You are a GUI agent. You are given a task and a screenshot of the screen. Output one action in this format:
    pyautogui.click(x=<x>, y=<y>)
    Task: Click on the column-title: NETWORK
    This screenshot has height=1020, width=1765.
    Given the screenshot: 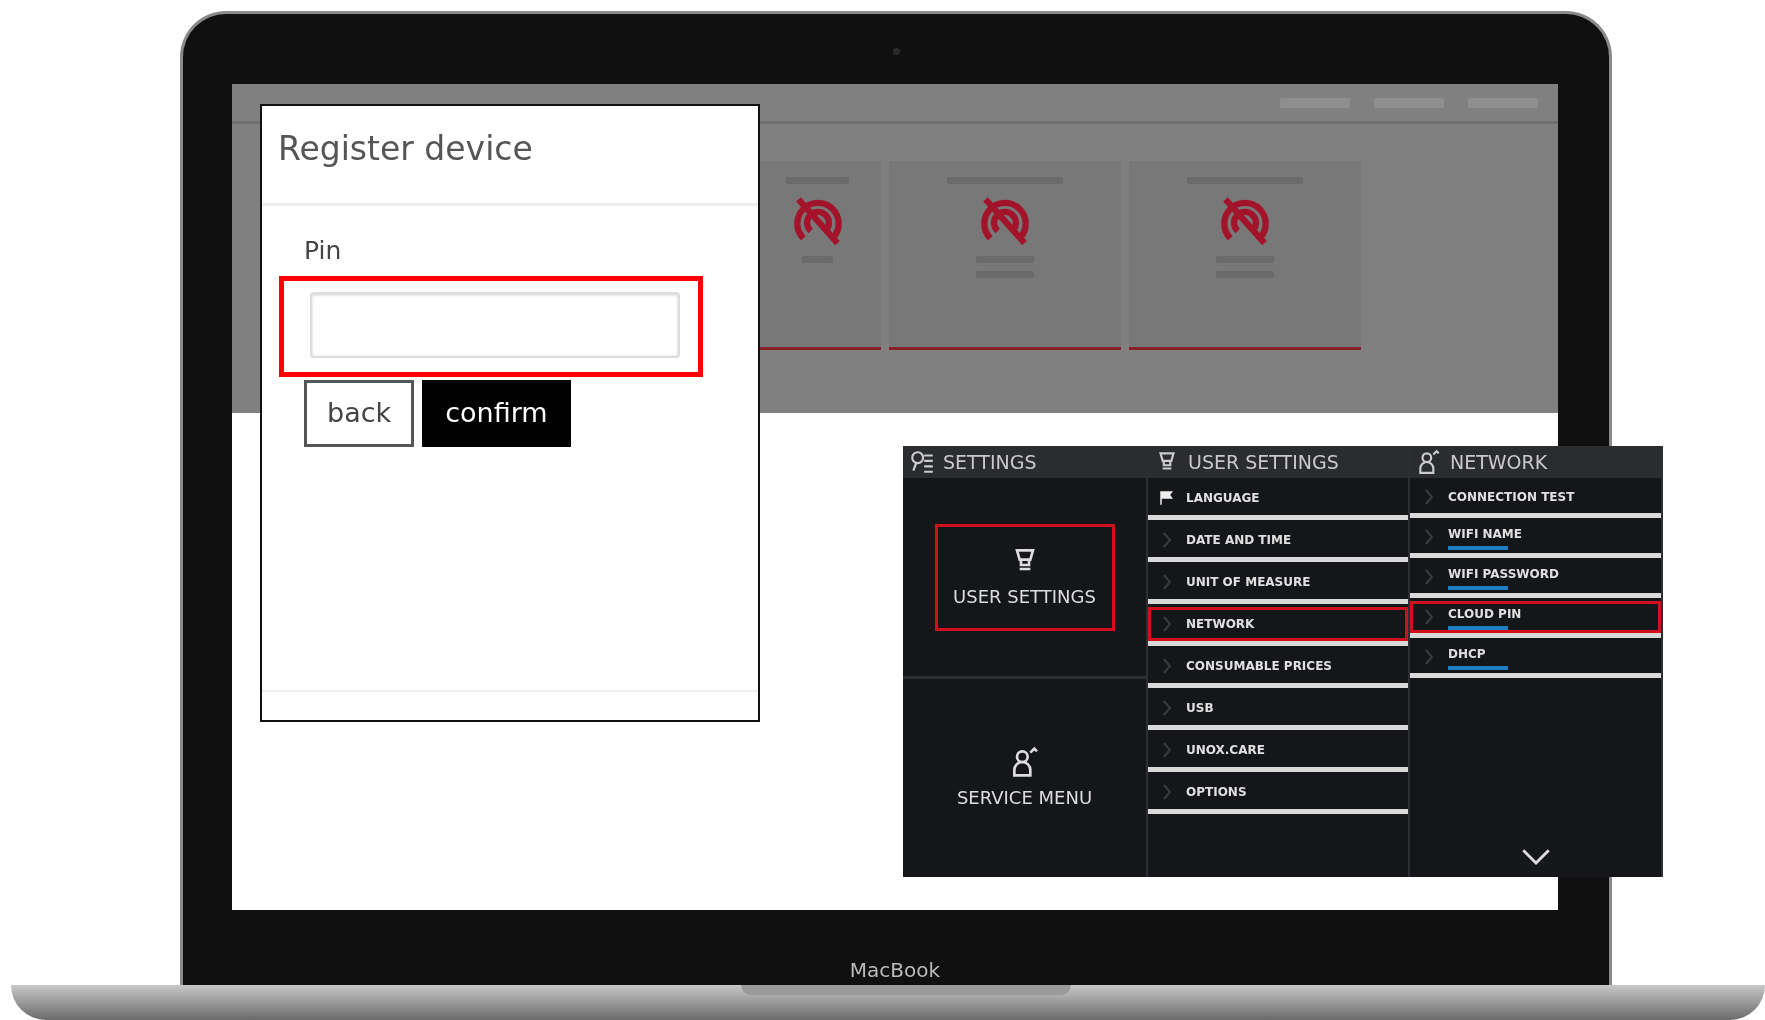 What is the action you would take?
    pyautogui.click(x=1499, y=462)
    